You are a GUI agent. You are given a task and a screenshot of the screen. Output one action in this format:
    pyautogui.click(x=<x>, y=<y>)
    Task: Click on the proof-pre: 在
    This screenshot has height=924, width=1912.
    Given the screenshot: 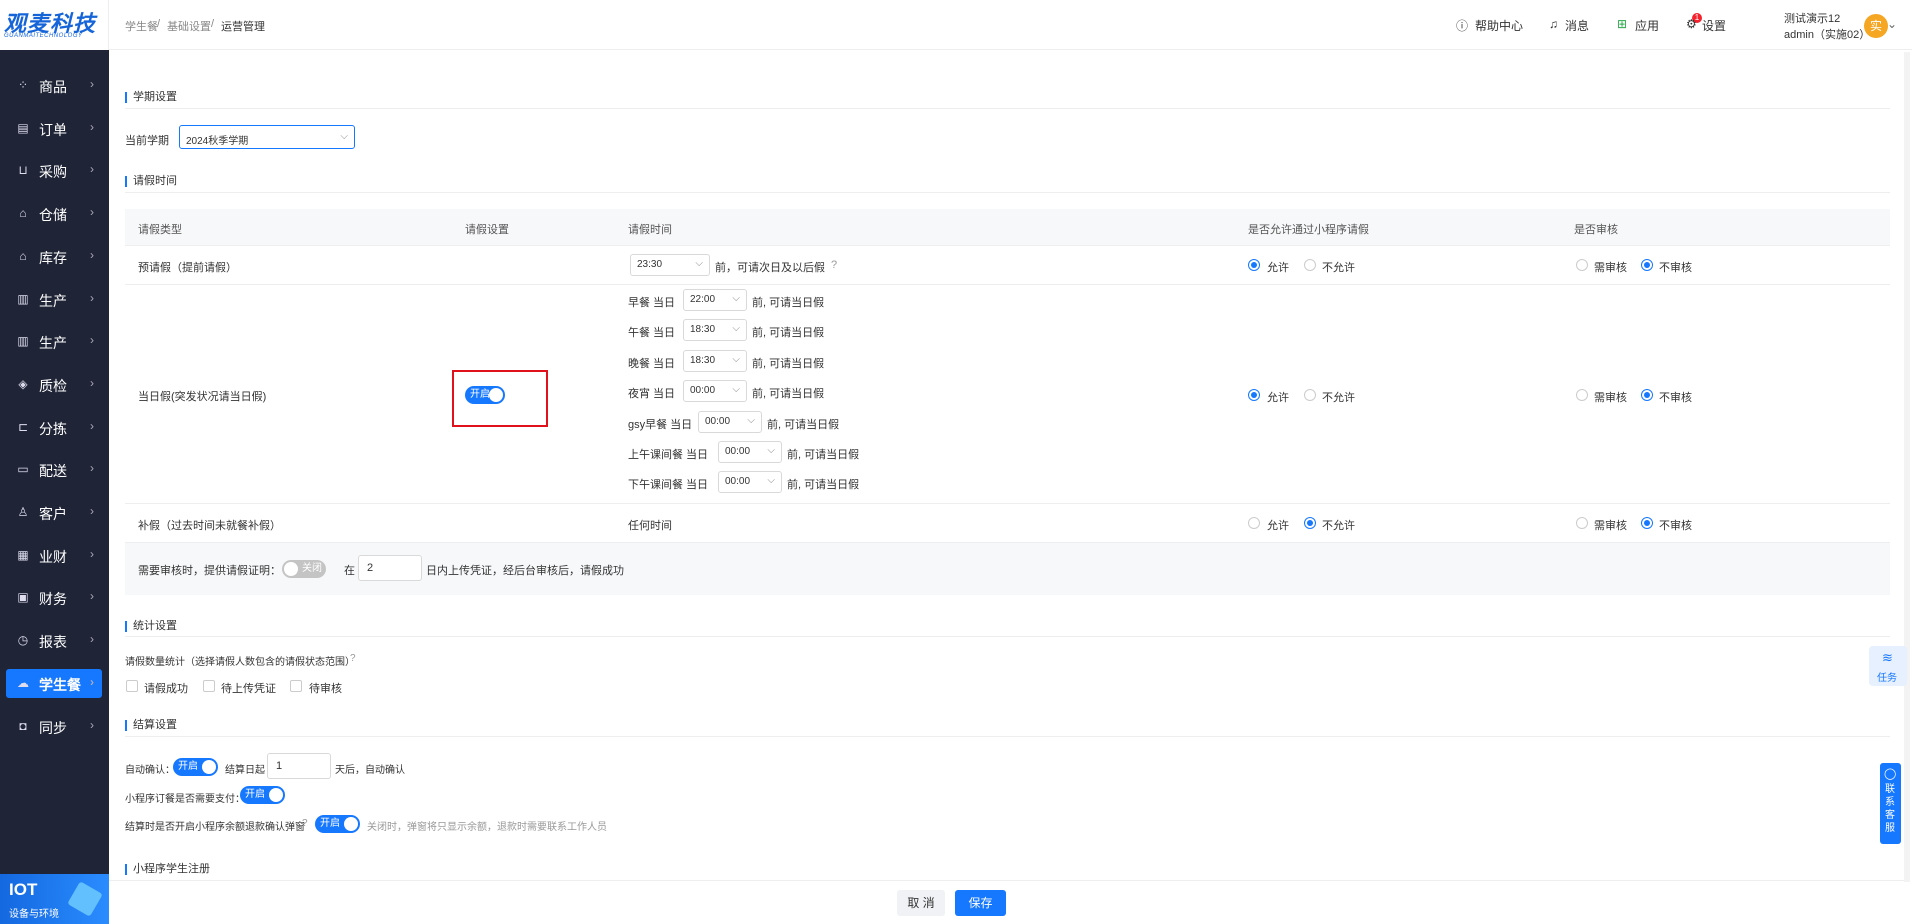 What is the action you would take?
    pyautogui.click(x=349, y=571)
    